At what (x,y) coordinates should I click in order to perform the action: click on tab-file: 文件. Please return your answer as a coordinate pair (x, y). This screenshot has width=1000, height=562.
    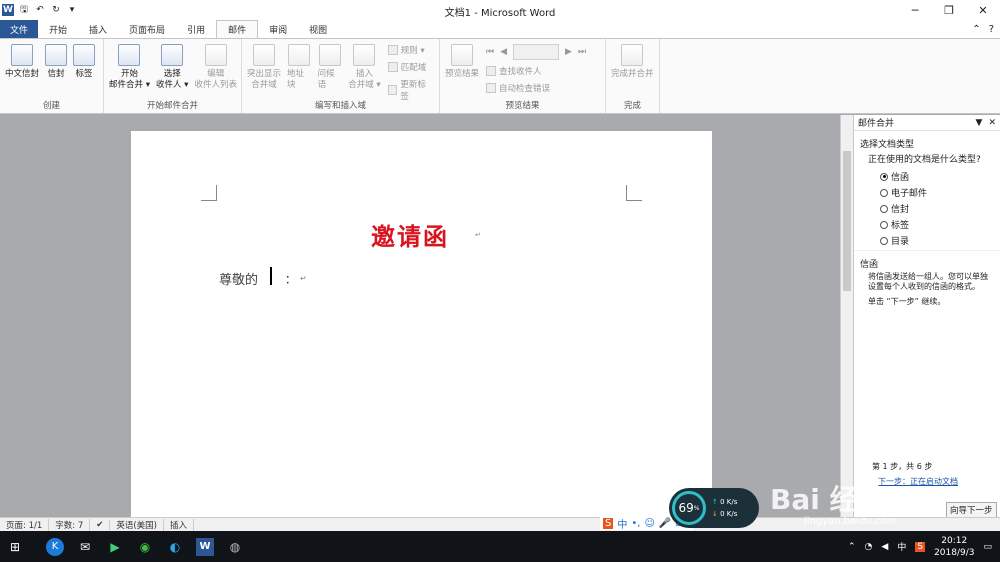
    Looking at the image, I should click on (19, 29).